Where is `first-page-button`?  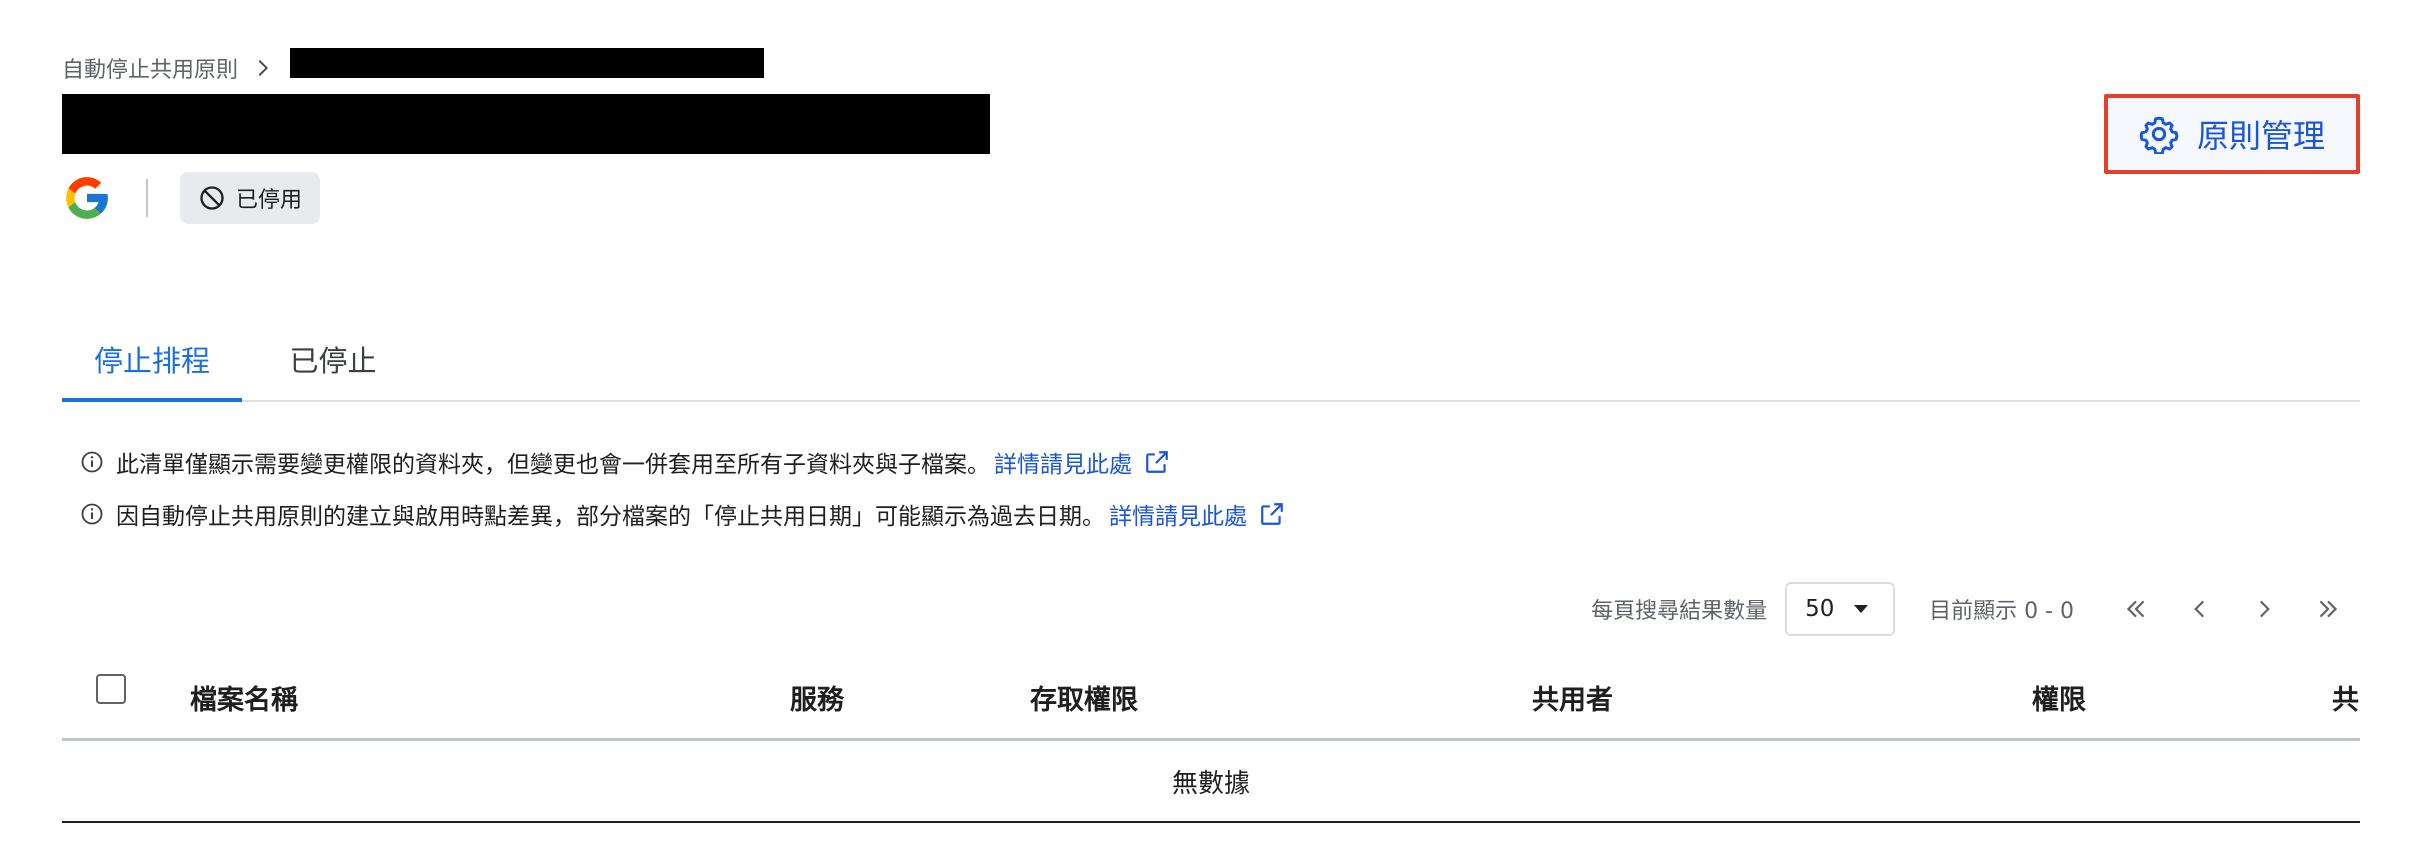
first-page-button is located at coordinates (2136, 609).